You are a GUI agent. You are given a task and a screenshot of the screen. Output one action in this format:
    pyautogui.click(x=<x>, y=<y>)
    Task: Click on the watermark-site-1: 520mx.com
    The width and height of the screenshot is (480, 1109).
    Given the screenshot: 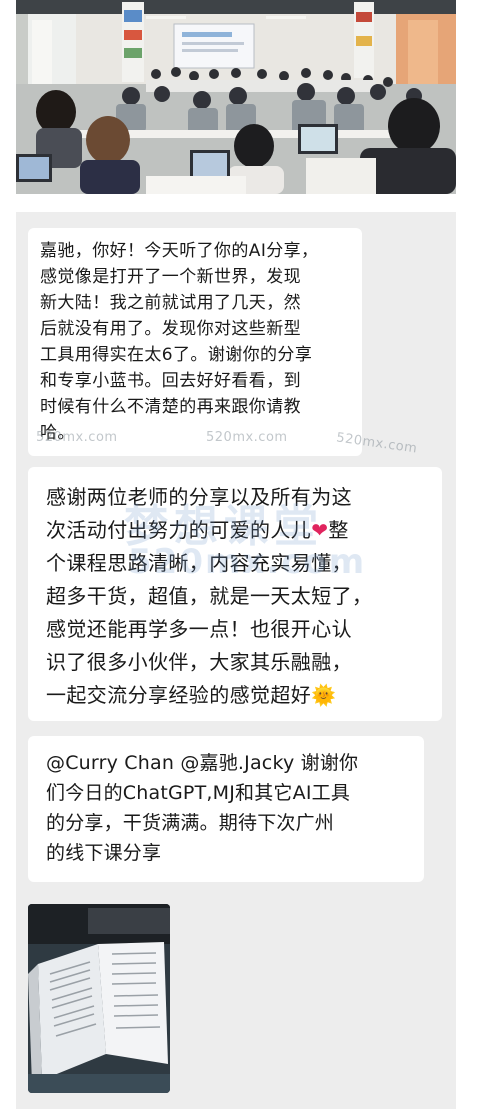 What is the action you would take?
    pyautogui.click(x=77, y=437)
    